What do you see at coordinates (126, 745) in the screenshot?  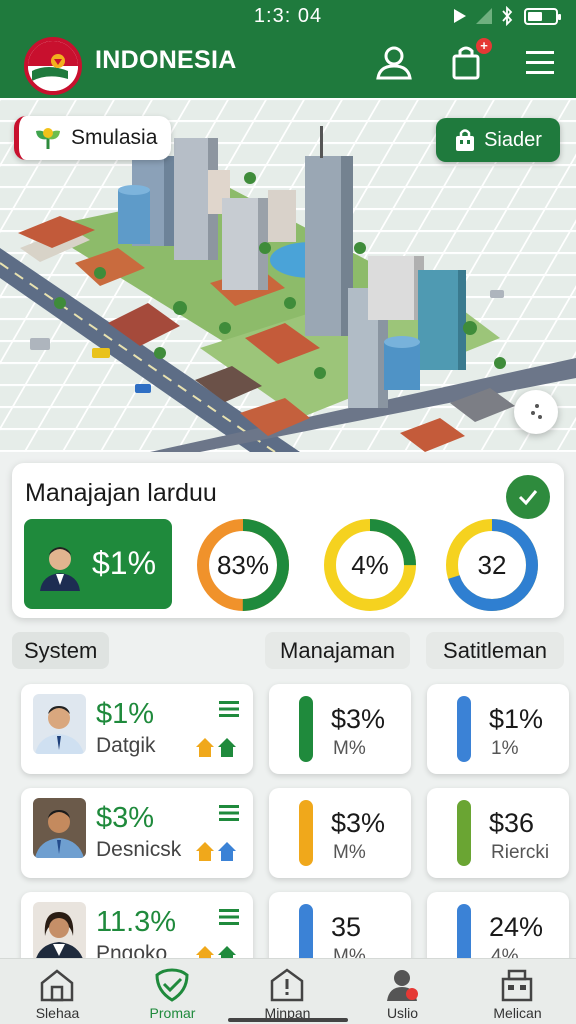 I see `person-name: Datgik` at bounding box center [126, 745].